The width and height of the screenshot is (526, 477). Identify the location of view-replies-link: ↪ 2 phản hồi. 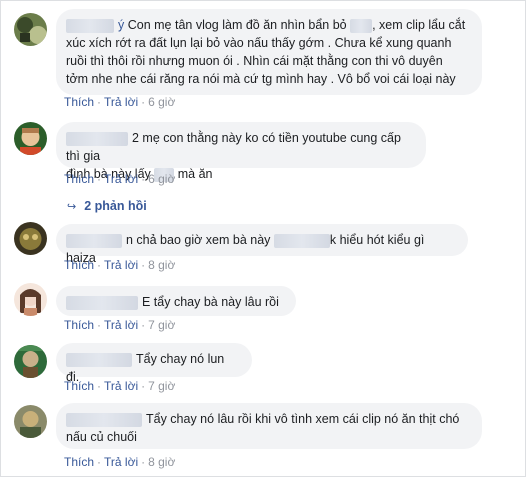
(107, 206).